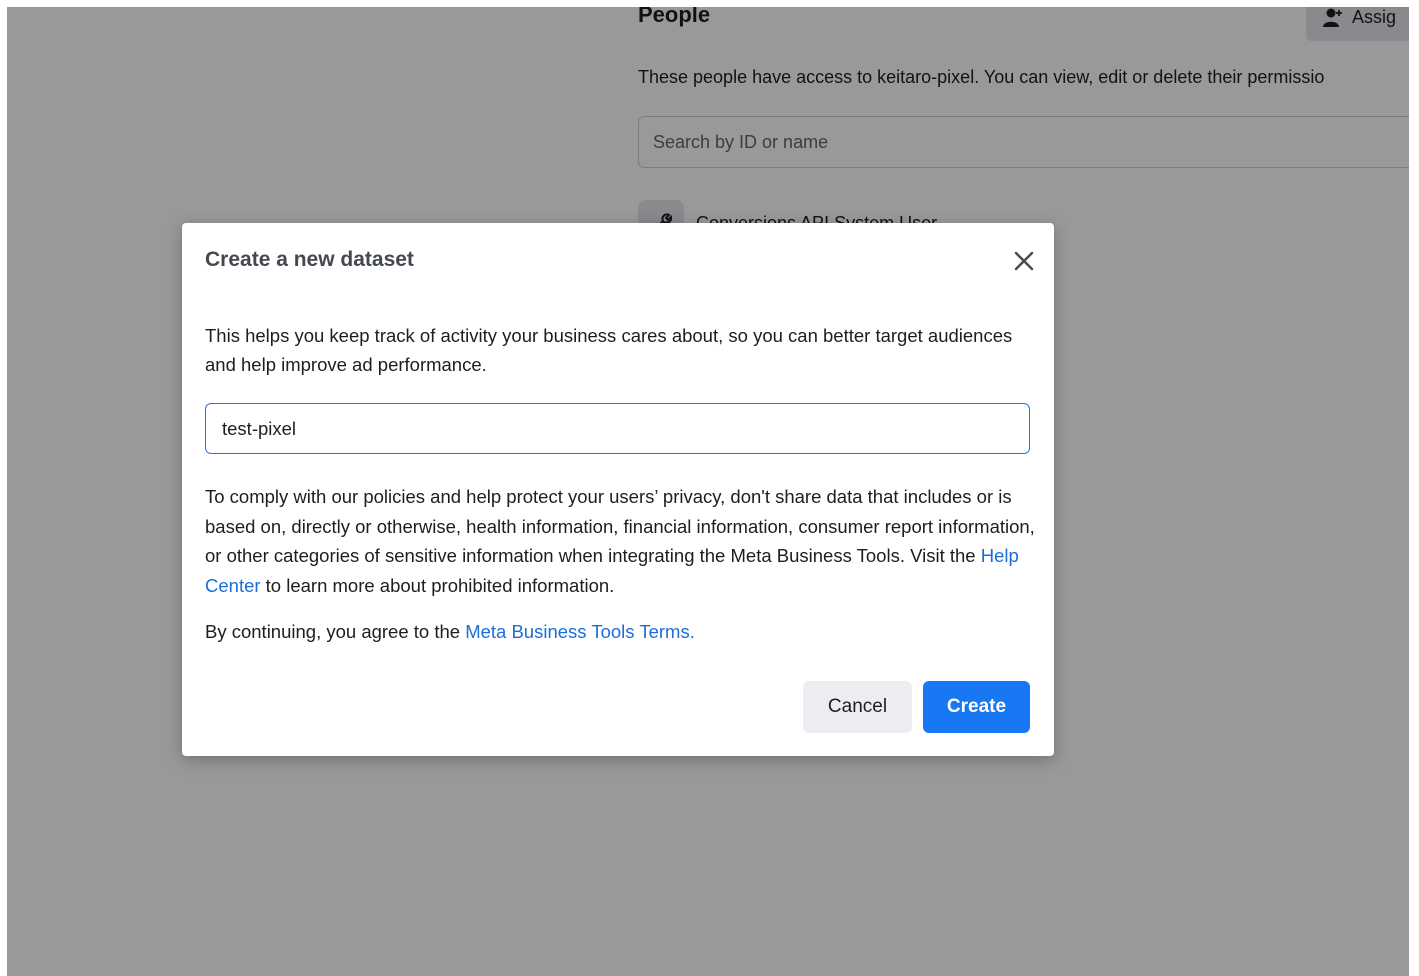 This screenshot has width=1419, height=976. Describe the element at coordinates (976, 707) in the screenshot. I see `create-button: Create` at that location.